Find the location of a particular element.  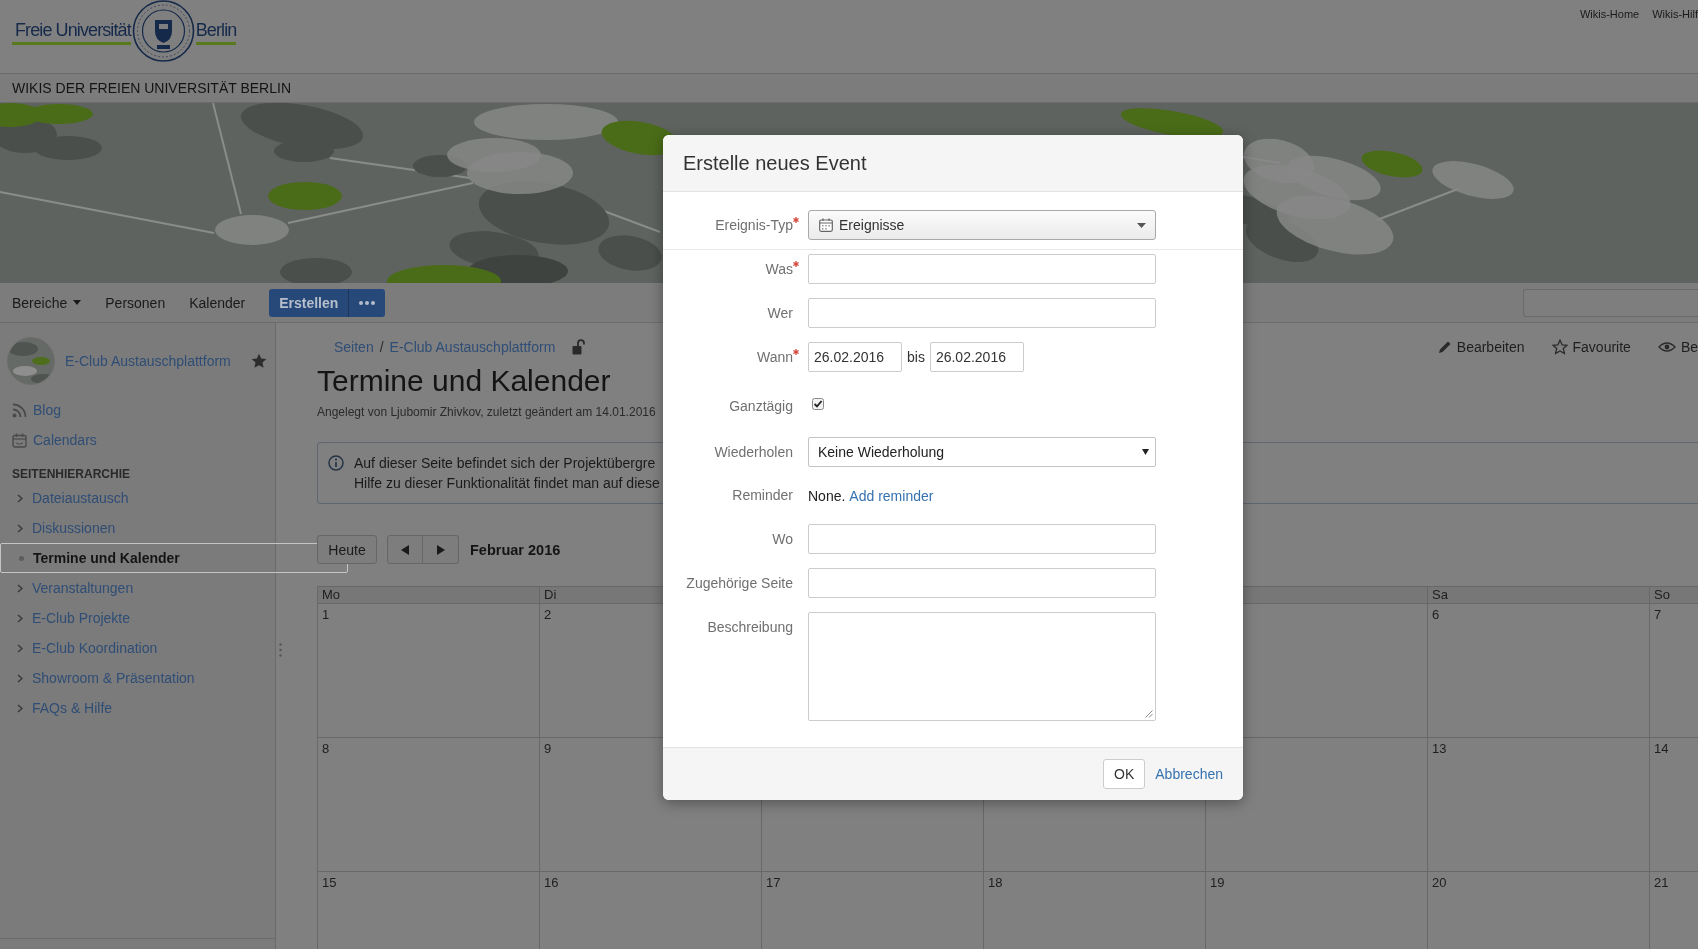

nav-menu-item: Kalender is located at coordinates (217, 302).